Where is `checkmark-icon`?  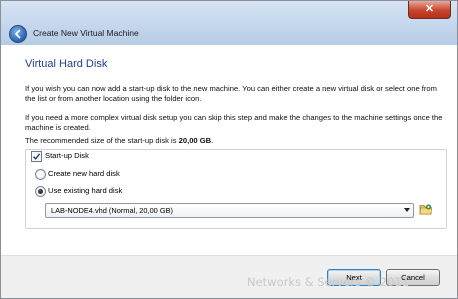
checkmark-icon is located at coordinates (36, 156).